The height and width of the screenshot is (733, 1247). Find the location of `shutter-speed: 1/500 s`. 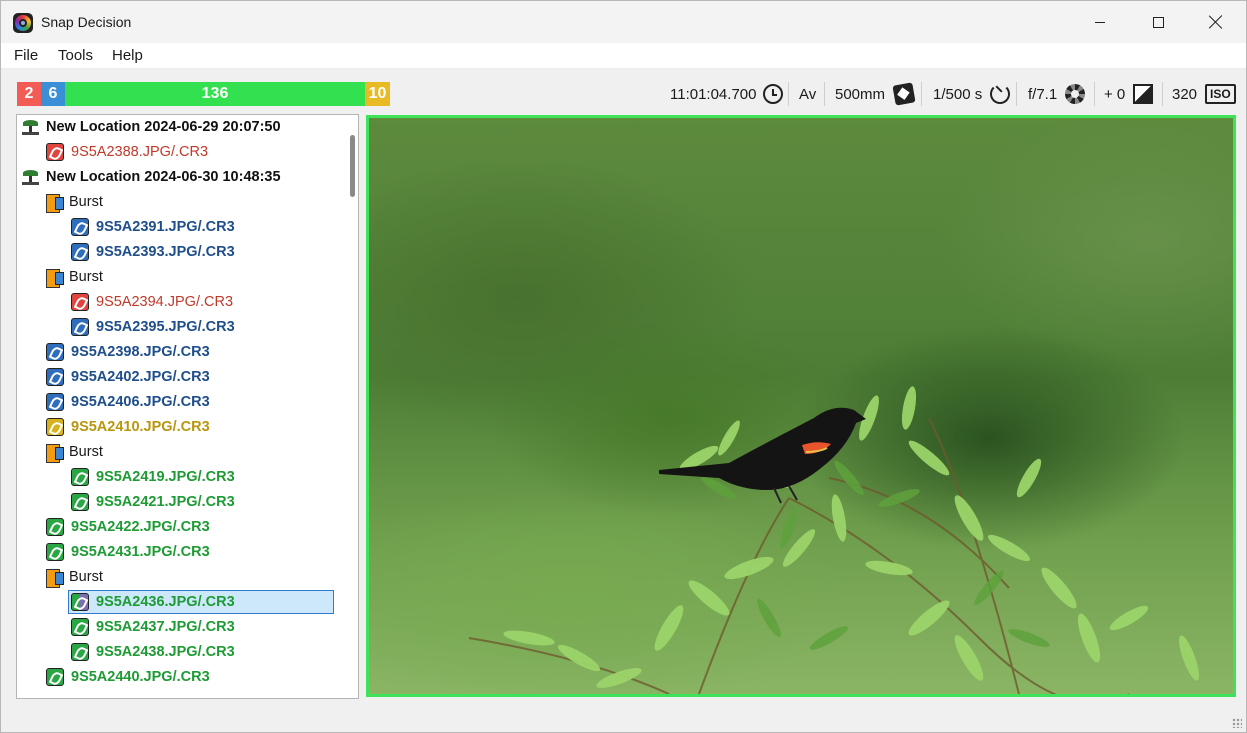

shutter-speed: 1/500 s is located at coordinates (958, 94).